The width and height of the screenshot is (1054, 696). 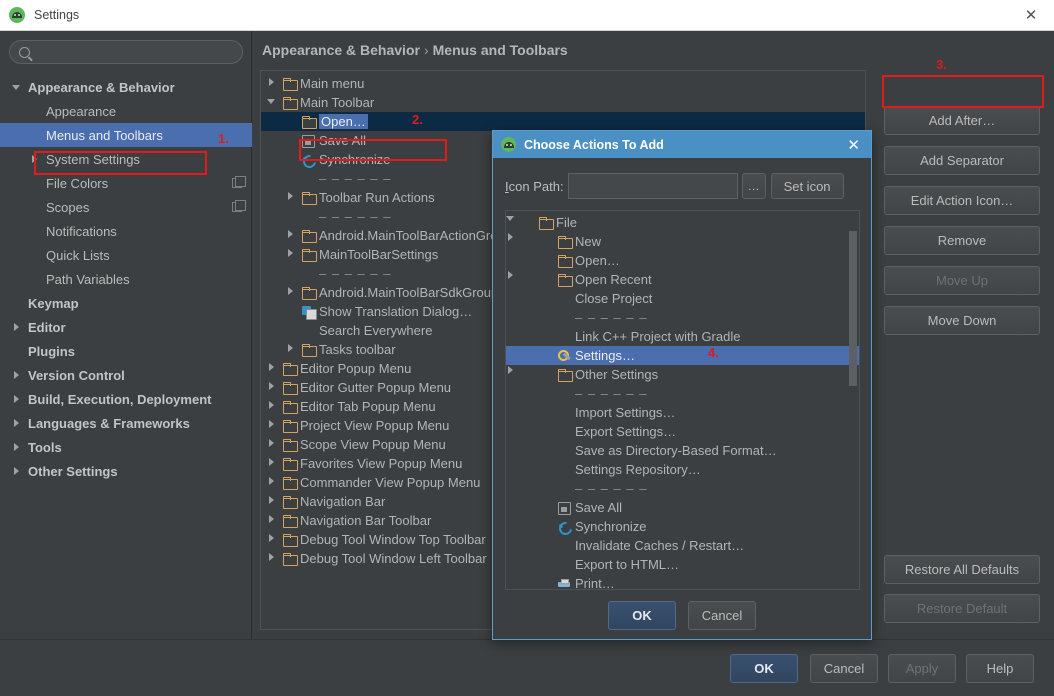 I want to click on sidebar-item-keymap: Keymap, so click(x=126, y=303).